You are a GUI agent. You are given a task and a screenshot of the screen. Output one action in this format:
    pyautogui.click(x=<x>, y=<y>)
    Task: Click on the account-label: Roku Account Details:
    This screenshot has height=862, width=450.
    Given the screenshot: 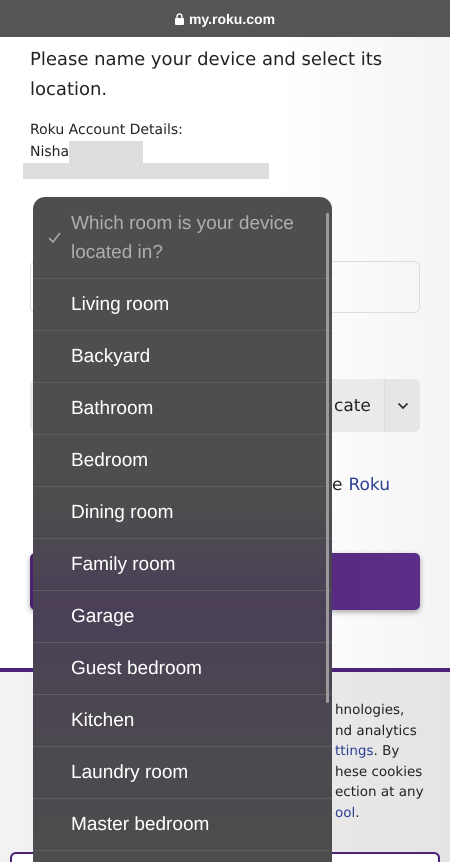 What is the action you would take?
    pyautogui.click(x=107, y=130)
    